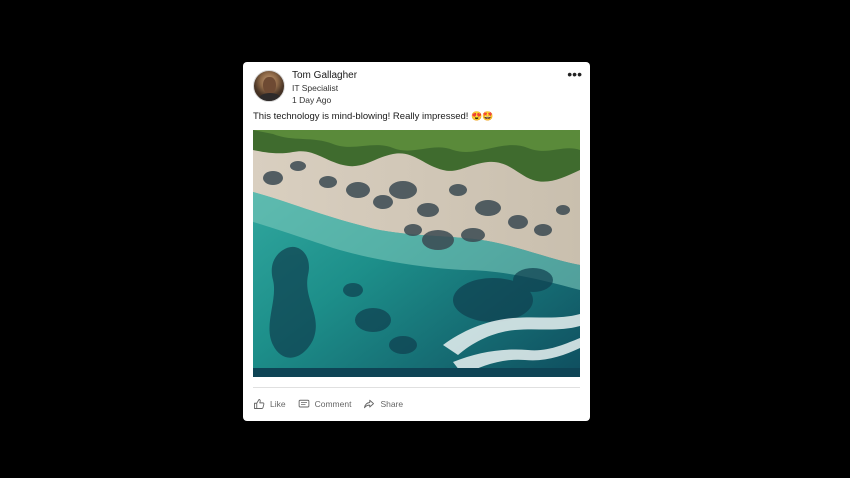 The width and height of the screenshot is (850, 478). Describe the element at coordinates (259, 404) in the screenshot. I see `thumbs-up-icon` at that location.